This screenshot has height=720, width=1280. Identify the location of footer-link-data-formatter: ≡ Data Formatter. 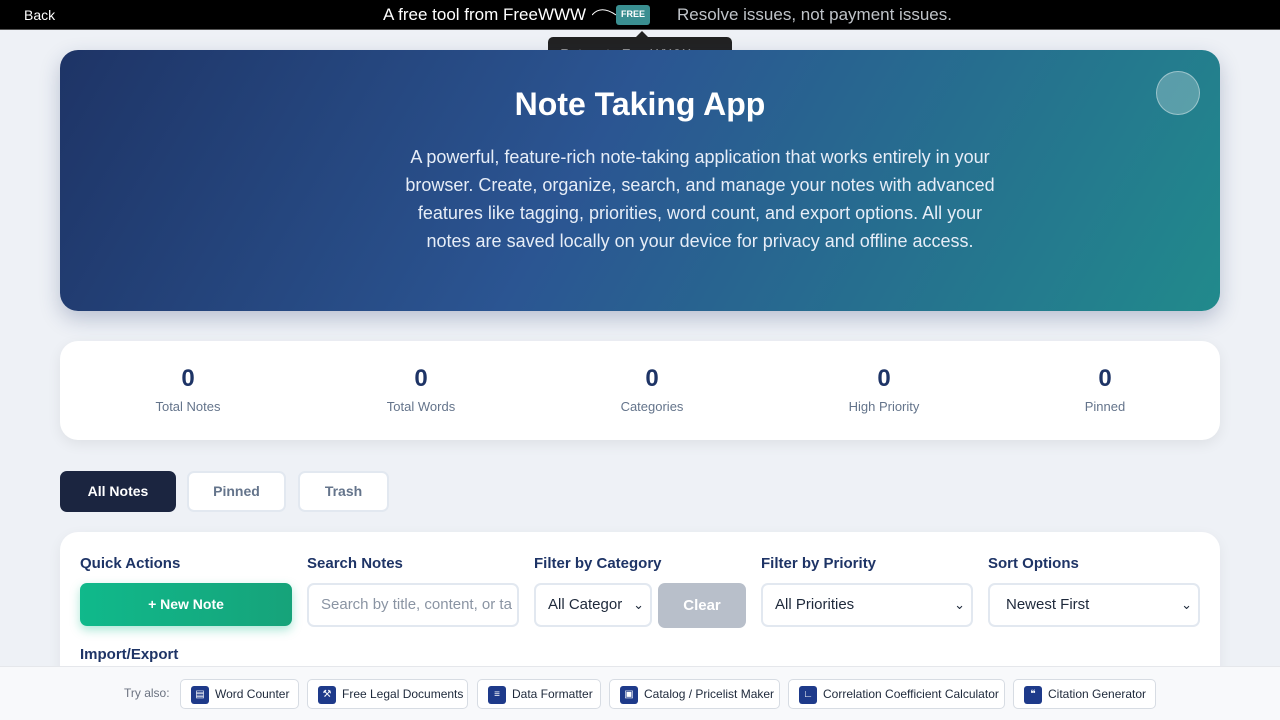
(539, 694).